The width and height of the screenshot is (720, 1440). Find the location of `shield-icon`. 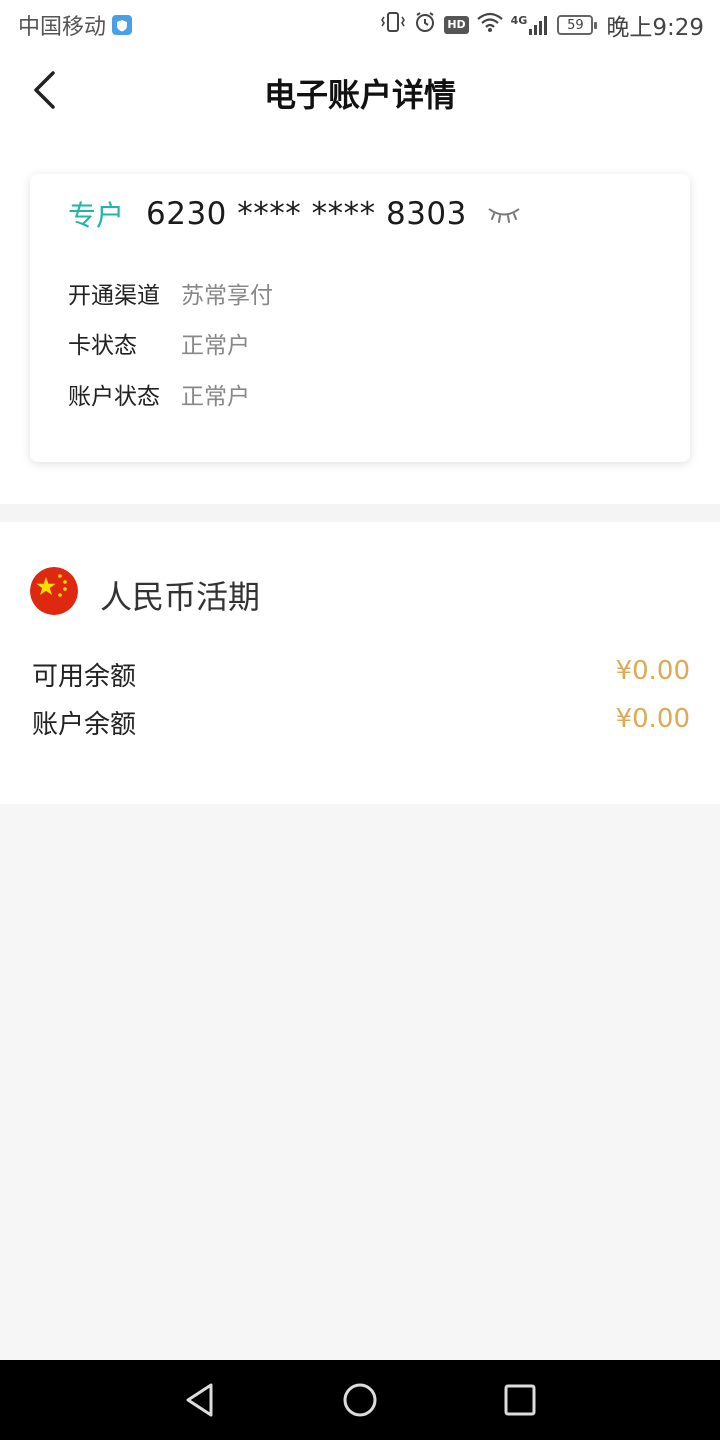

shield-icon is located at coordinates (122, 25).